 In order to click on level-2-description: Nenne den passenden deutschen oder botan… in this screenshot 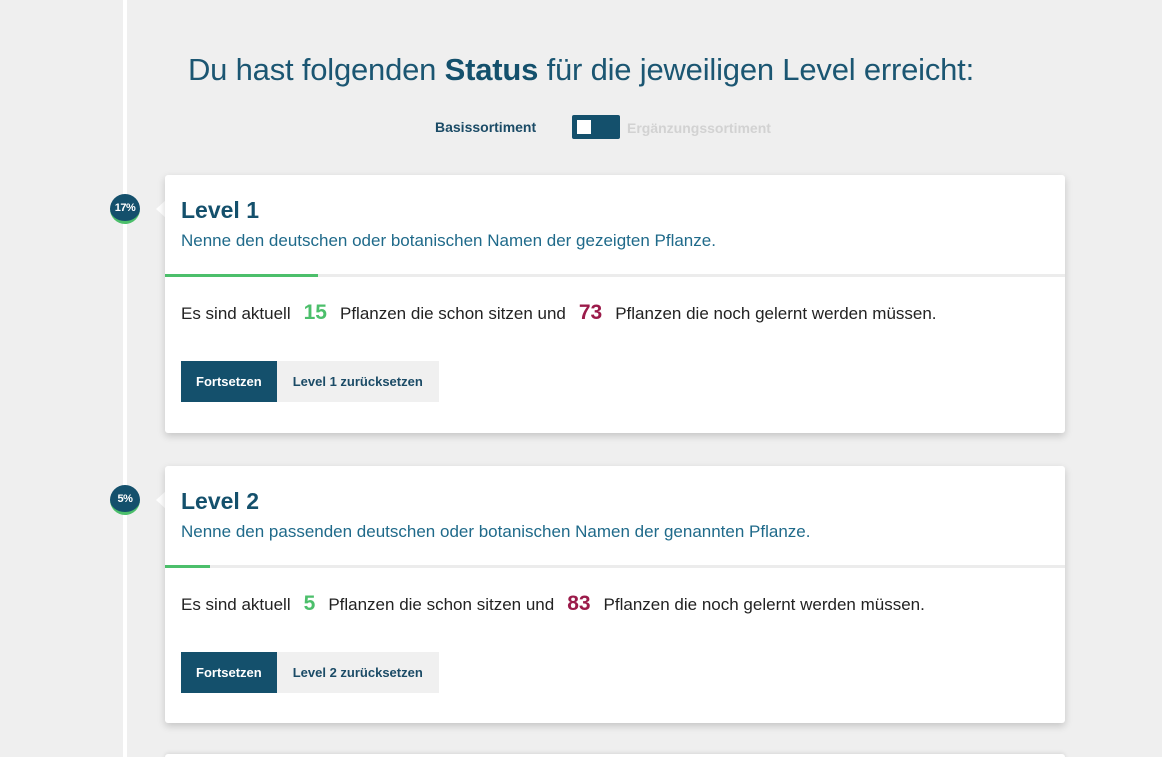, I will do `click(496, 531)`.